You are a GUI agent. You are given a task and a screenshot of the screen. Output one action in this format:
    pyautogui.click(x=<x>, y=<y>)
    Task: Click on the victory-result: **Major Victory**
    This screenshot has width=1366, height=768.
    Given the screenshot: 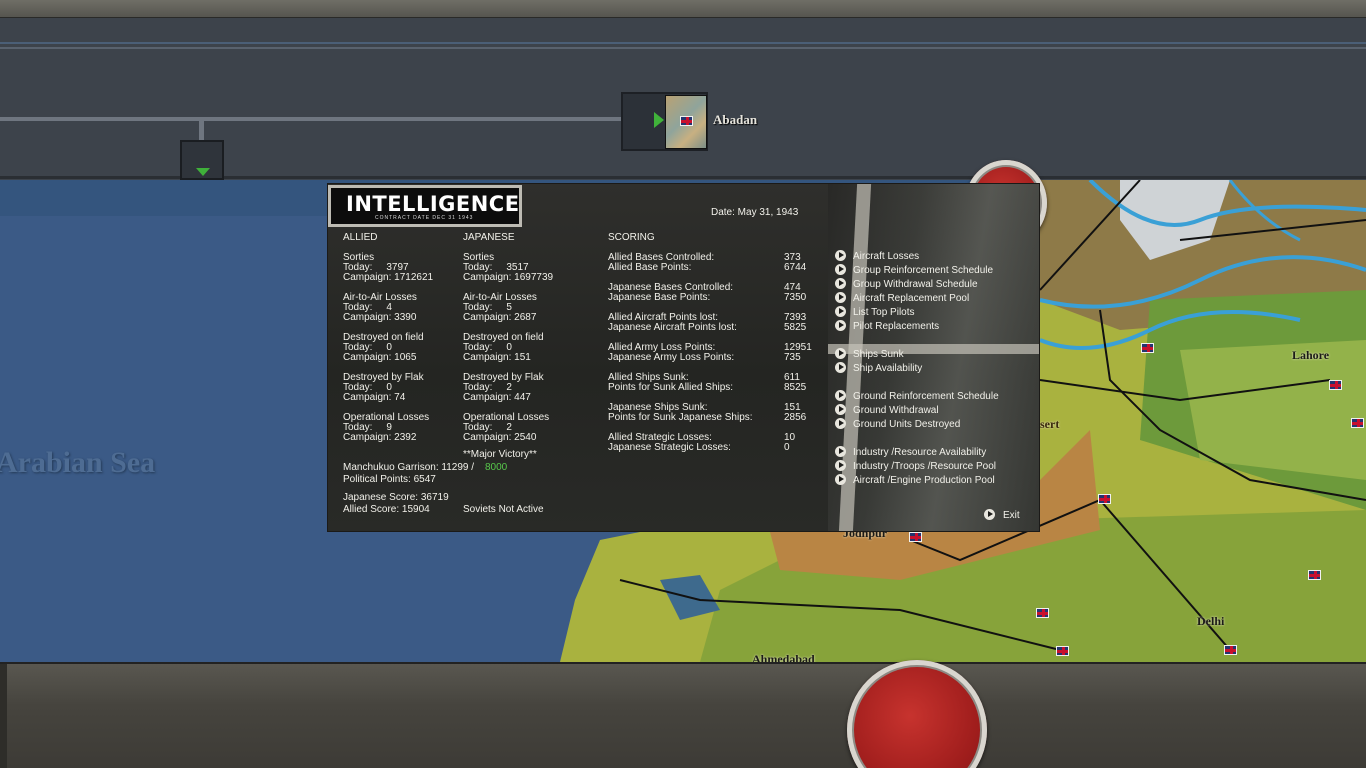 What is the action you would take?
    pyautogui.click(x=500, y=454)
    